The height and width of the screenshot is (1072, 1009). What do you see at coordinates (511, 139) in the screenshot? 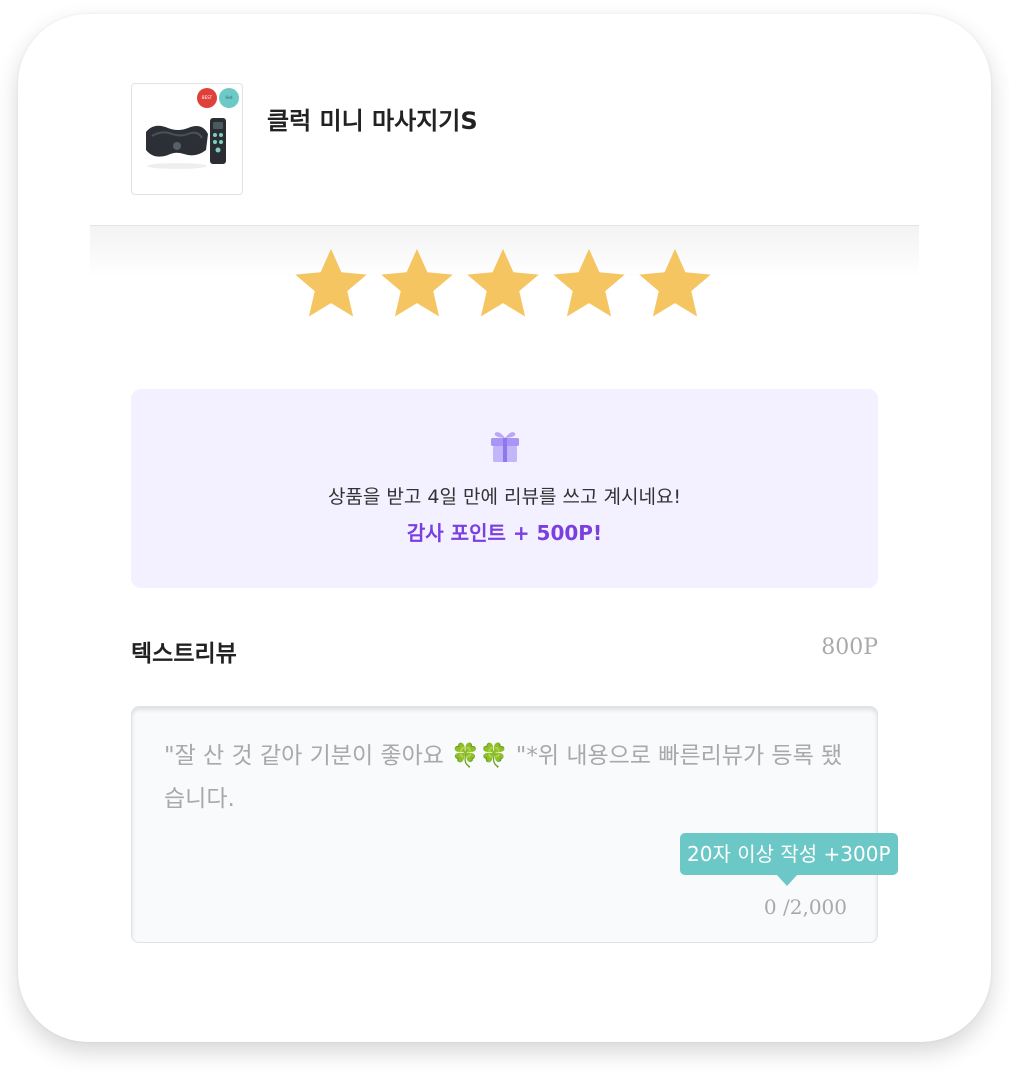
I see `product-info: BEST Hot 클럭 미니 마사지기S` at bounding box center [511, 139].